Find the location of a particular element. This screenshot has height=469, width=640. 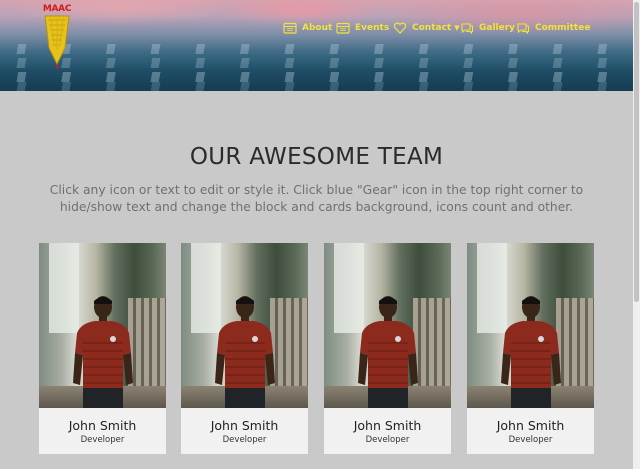

nav-events-label: Events is located at coordinates (372, 28).